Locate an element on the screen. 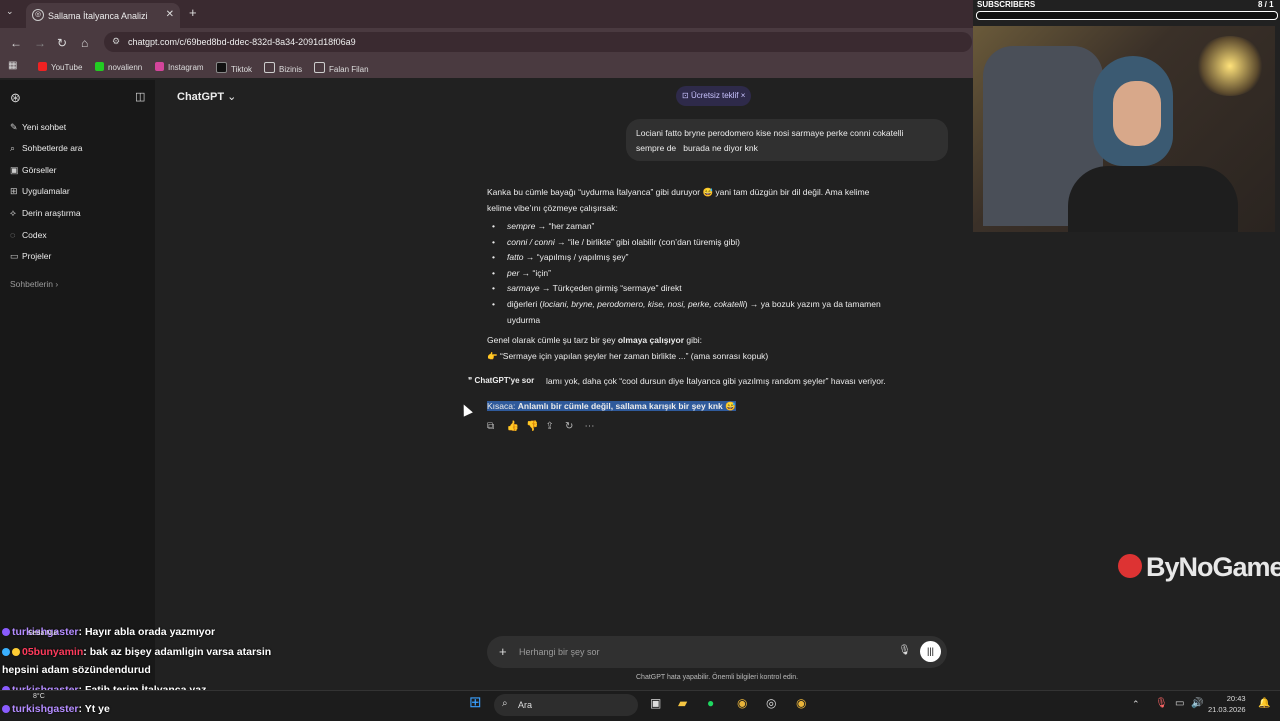 This screenshot has width=1280, height=721. bookmarks-bar is located at coordinates (487, 67).